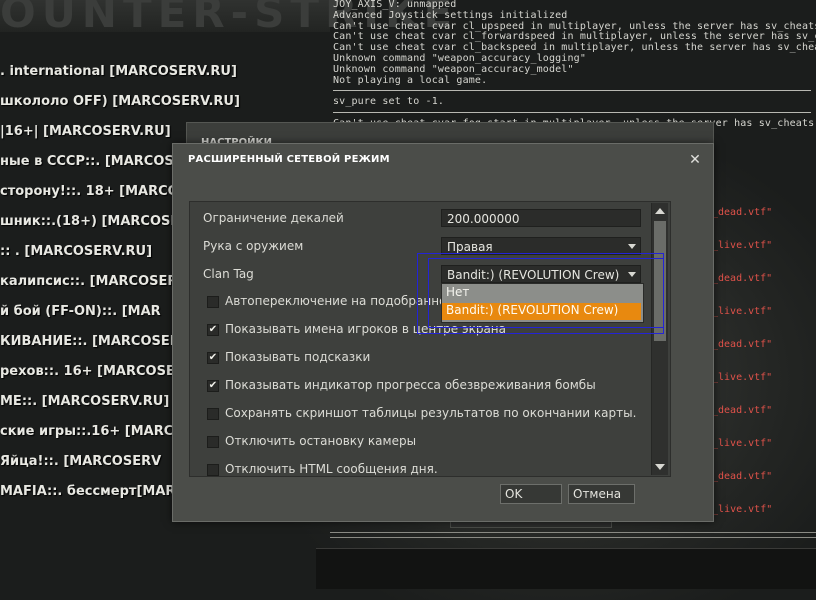 Image resolution: width=816 pixels, height=600 pixels. I want to click on console-line: sv_pure set to -1., so click(389, 102).